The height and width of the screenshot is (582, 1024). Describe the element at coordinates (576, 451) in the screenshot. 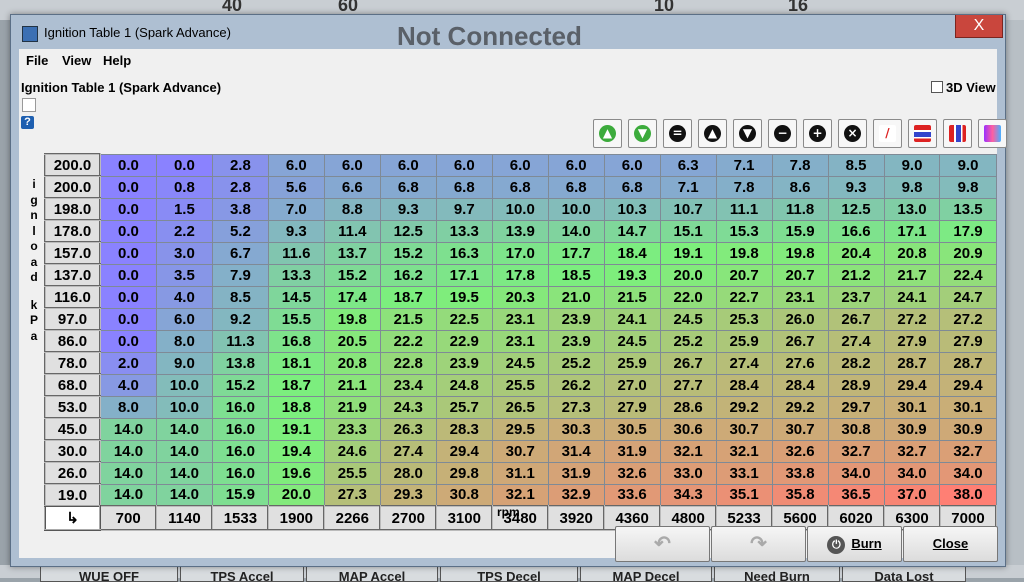

I see `table-cell: 31.4` at that location.